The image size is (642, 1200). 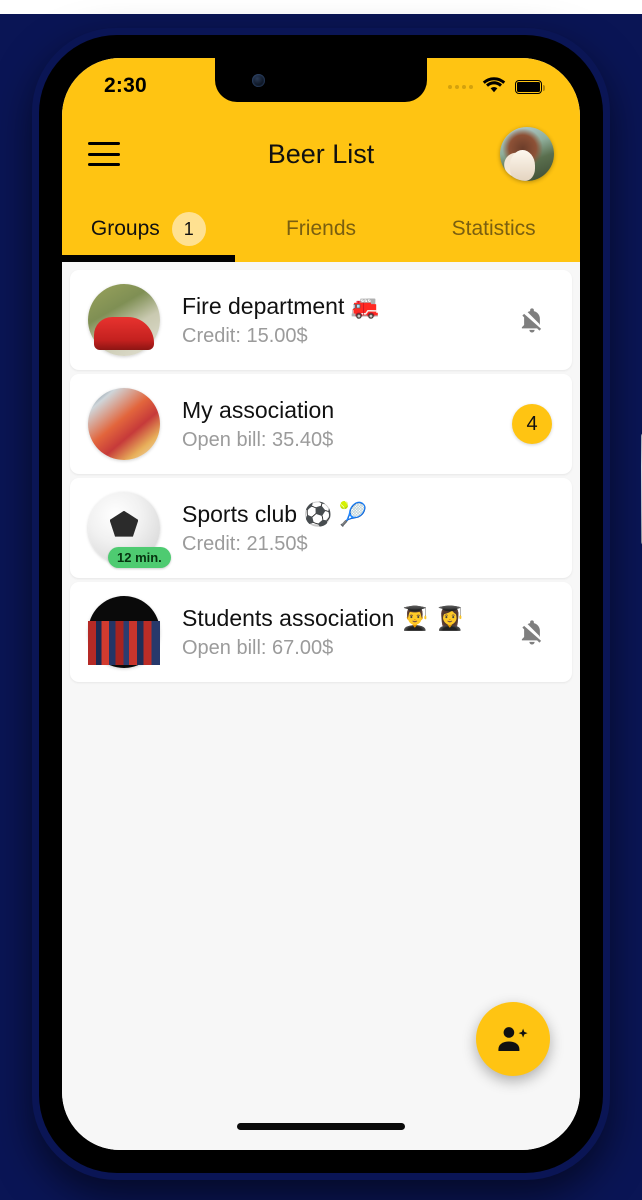 I want to click on top-white-strip, so click(x=321, y=7).